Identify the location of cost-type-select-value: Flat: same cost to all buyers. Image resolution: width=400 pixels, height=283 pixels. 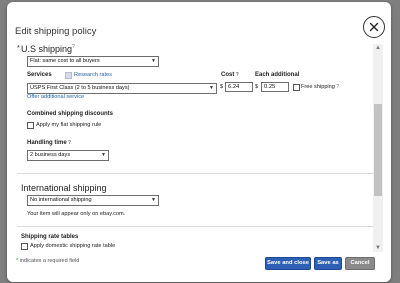
(65, 61).